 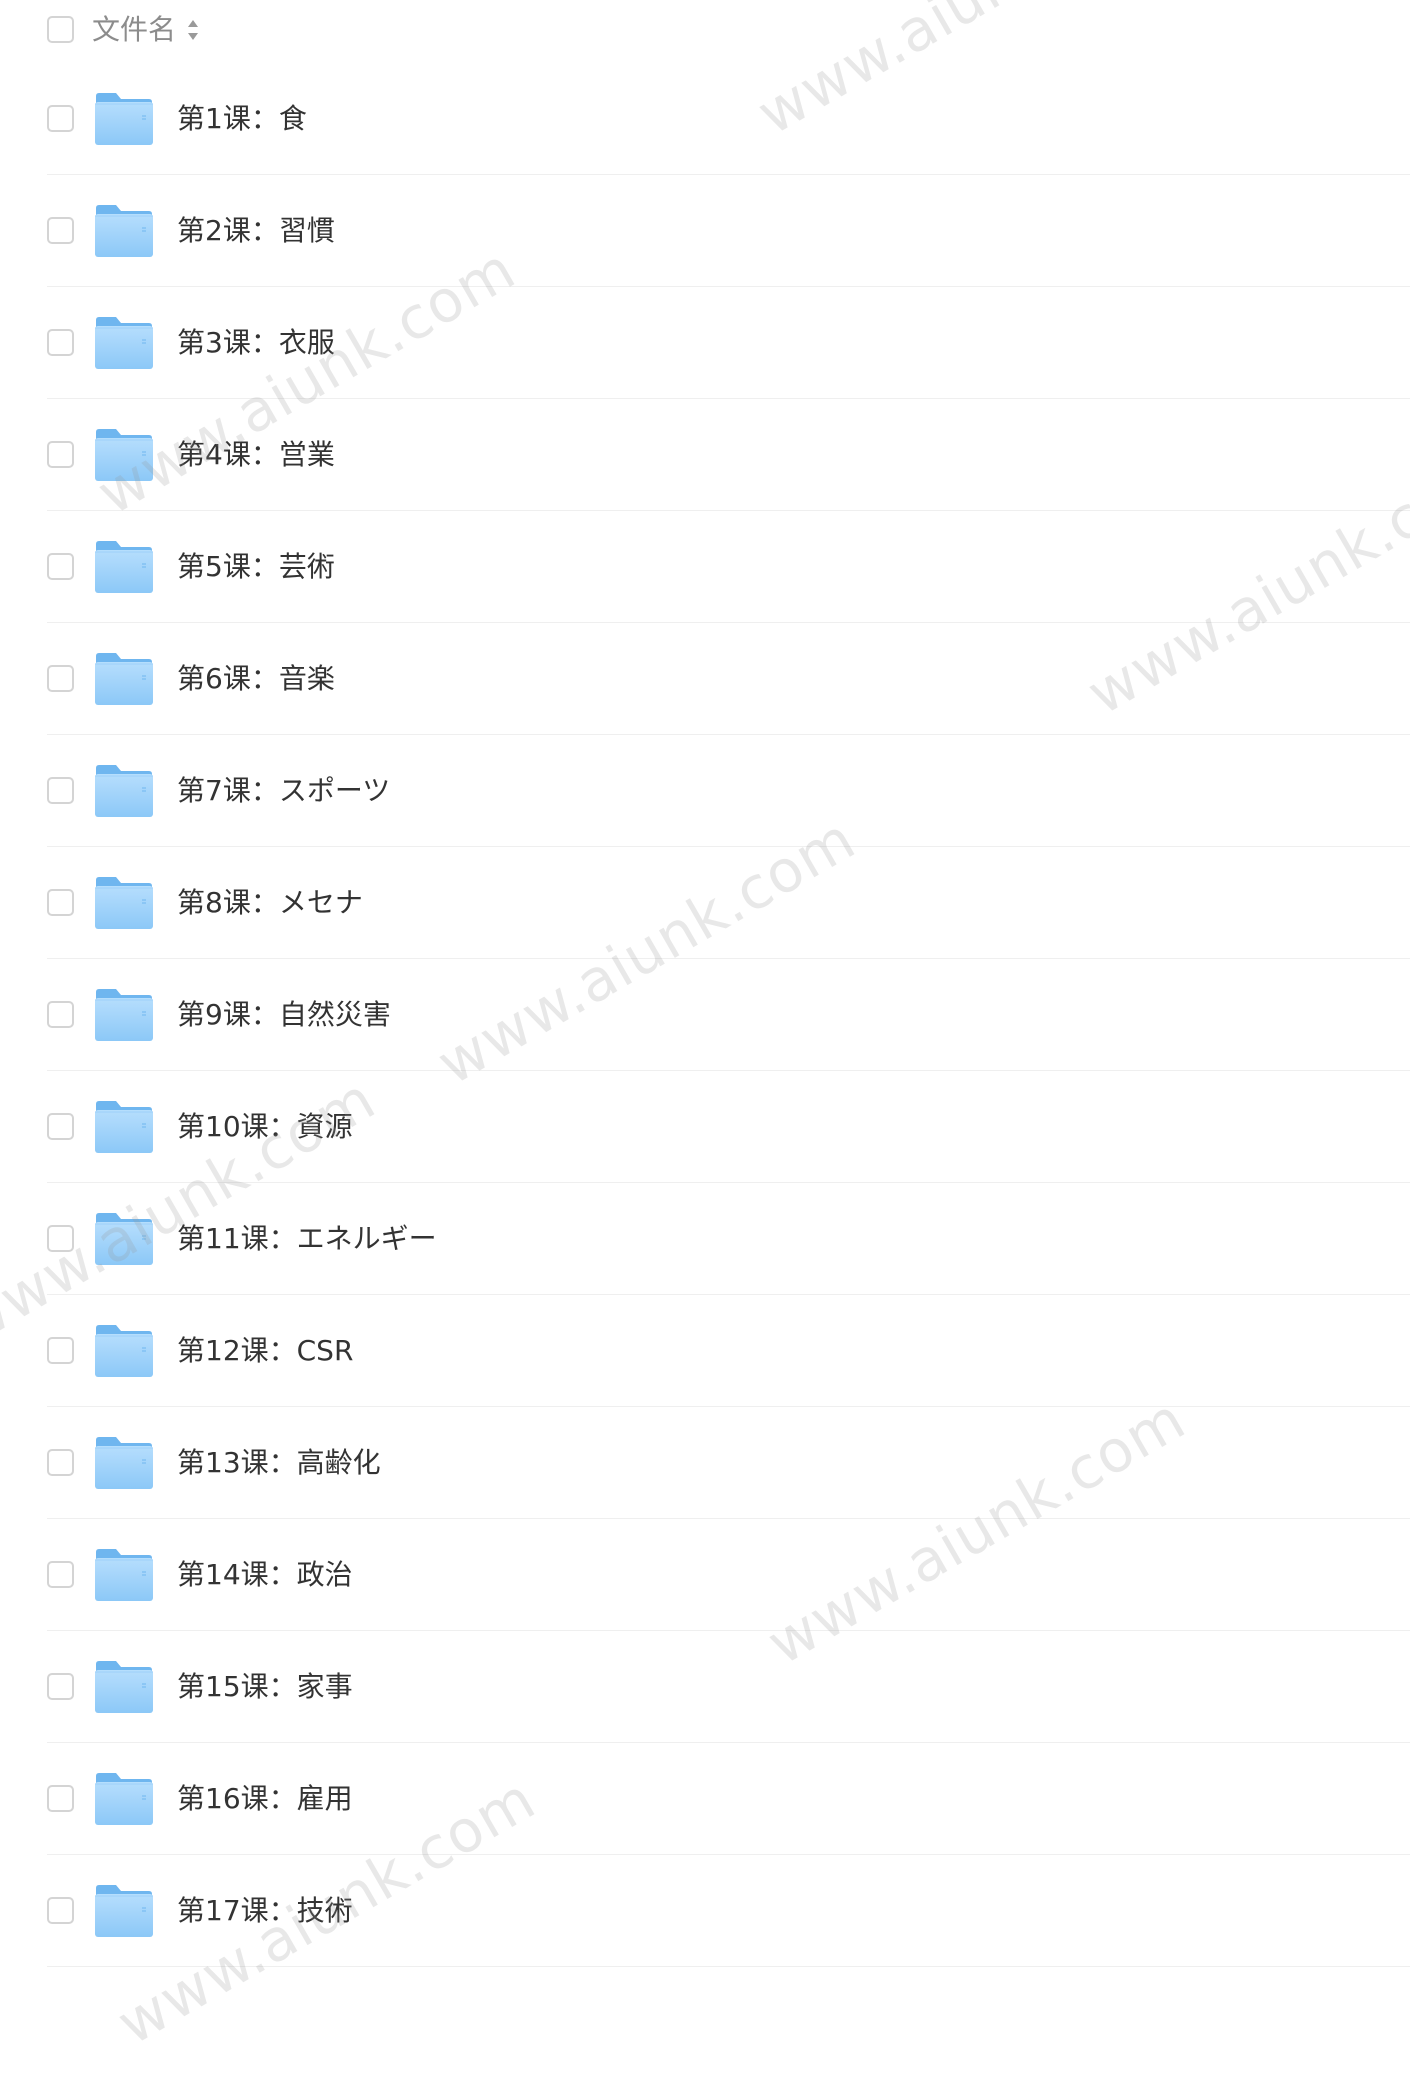 I want to click on file-name: 第1课：食, so click(x=242, y=119).